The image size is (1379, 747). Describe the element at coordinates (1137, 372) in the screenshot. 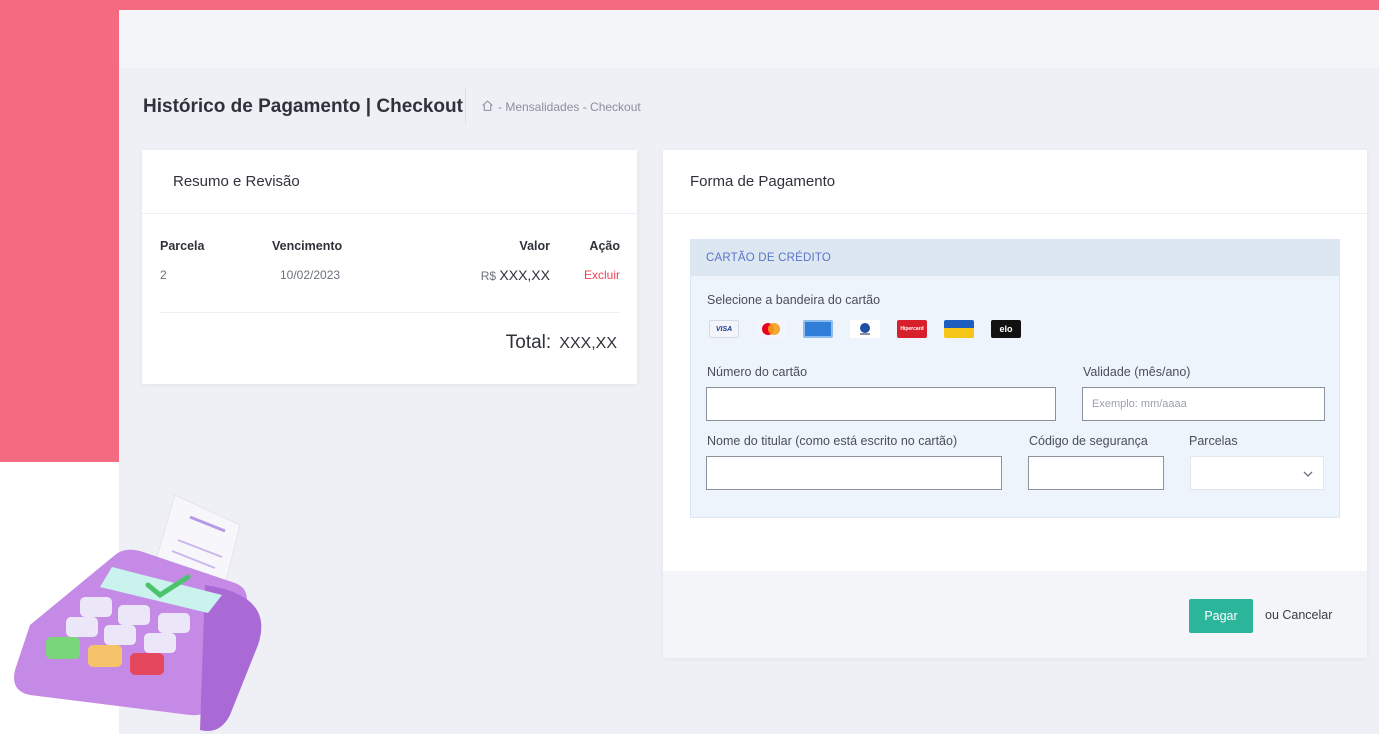

I see `expiry-label: Validade (mês/ano)` at that location.